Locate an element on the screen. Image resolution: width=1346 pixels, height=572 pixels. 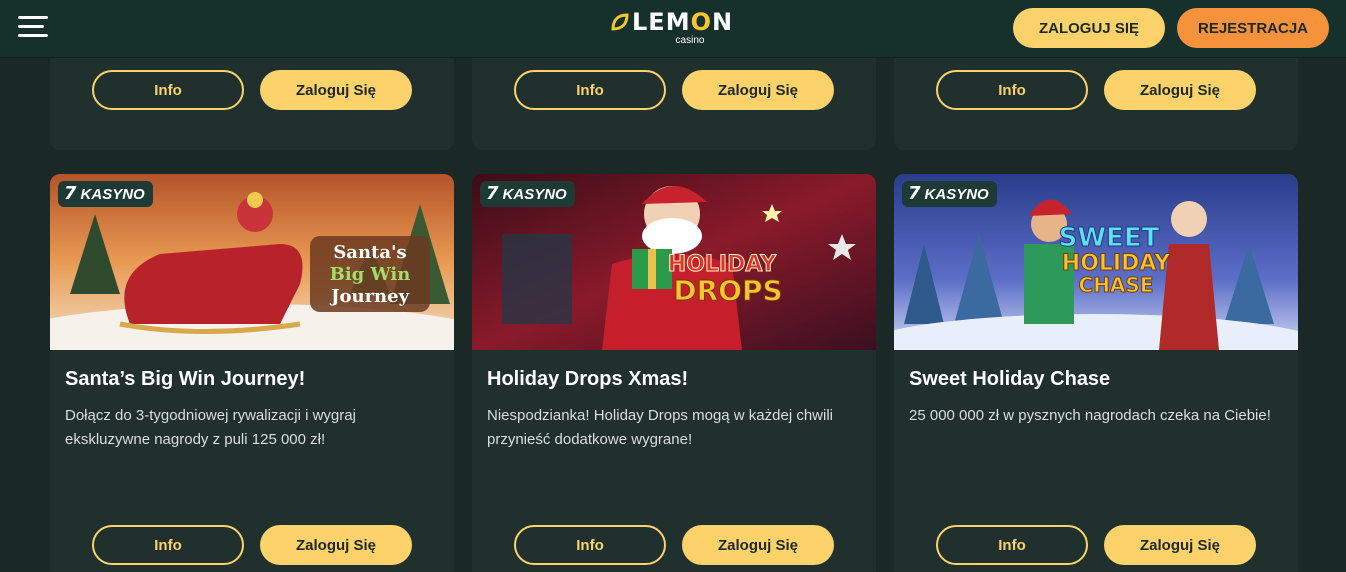
promo-banner-image: SWEET HOLIDAY CHASE 7 KASYNO is located at coordinates (1096, 262).